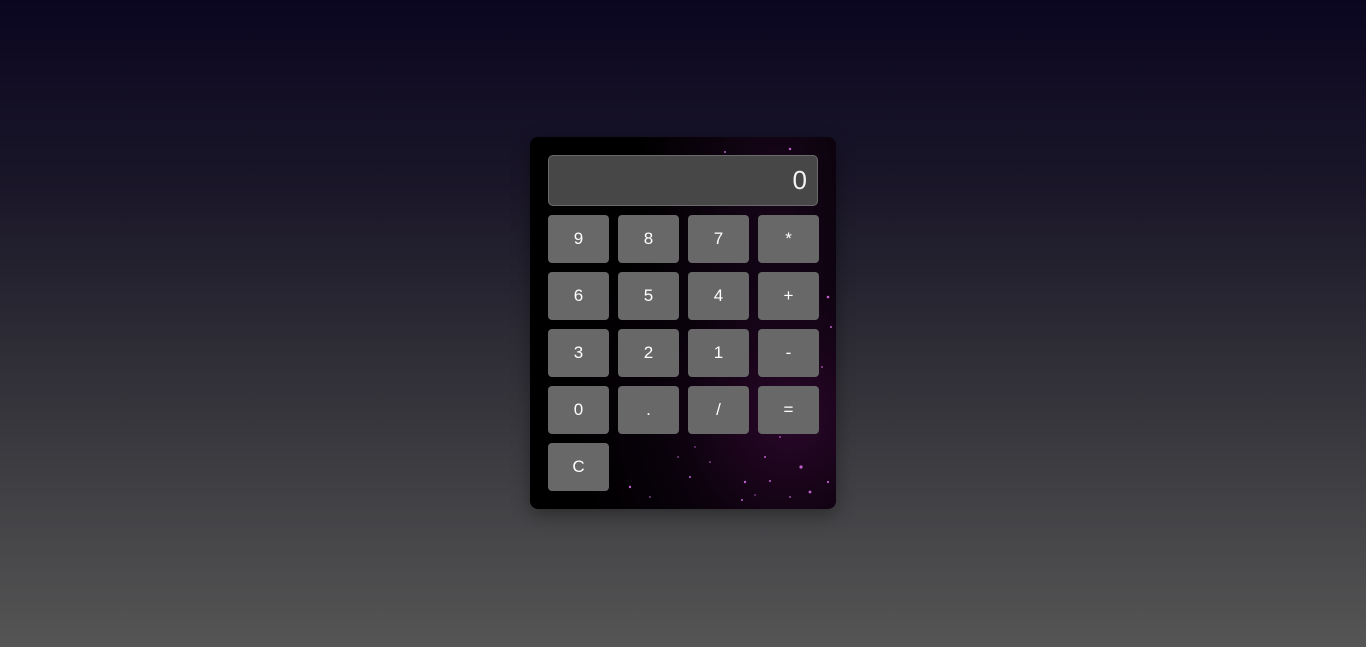 This screenshot has height=647, width=1366. Describe the element at coordinates (788, 353) in the screenshot. I see `key-subtract: -` at that location.